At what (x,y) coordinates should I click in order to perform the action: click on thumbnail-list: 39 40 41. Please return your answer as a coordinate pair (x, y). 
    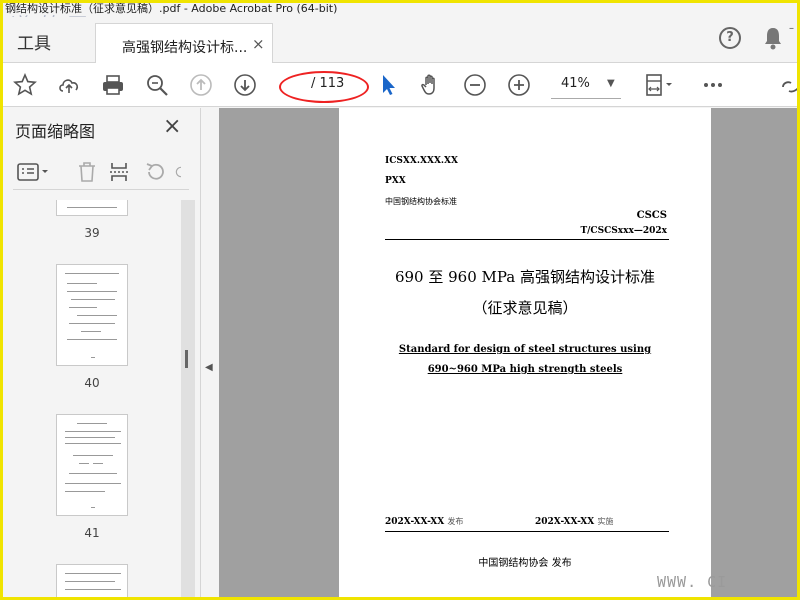
    Looking at the image, I should click on (92, 398).